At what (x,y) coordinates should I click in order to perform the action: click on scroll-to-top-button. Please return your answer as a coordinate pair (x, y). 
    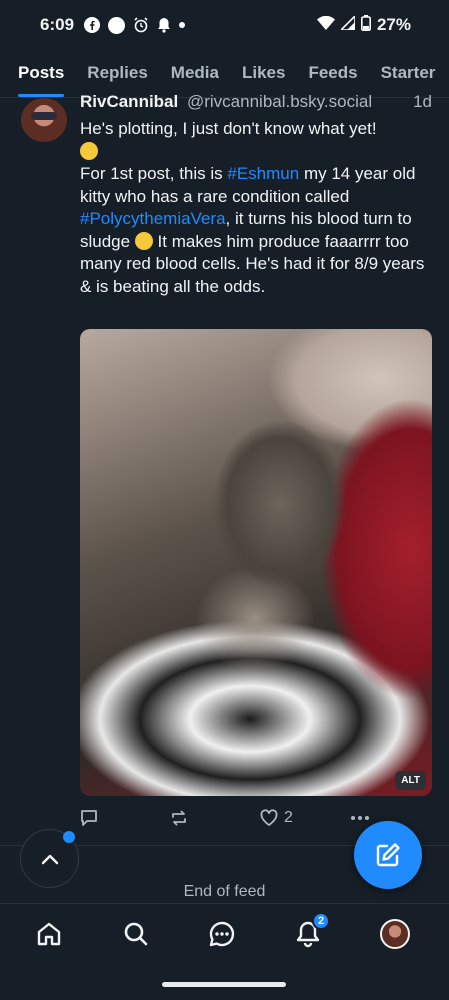
    Looking at the image, I should click on (49, 858).